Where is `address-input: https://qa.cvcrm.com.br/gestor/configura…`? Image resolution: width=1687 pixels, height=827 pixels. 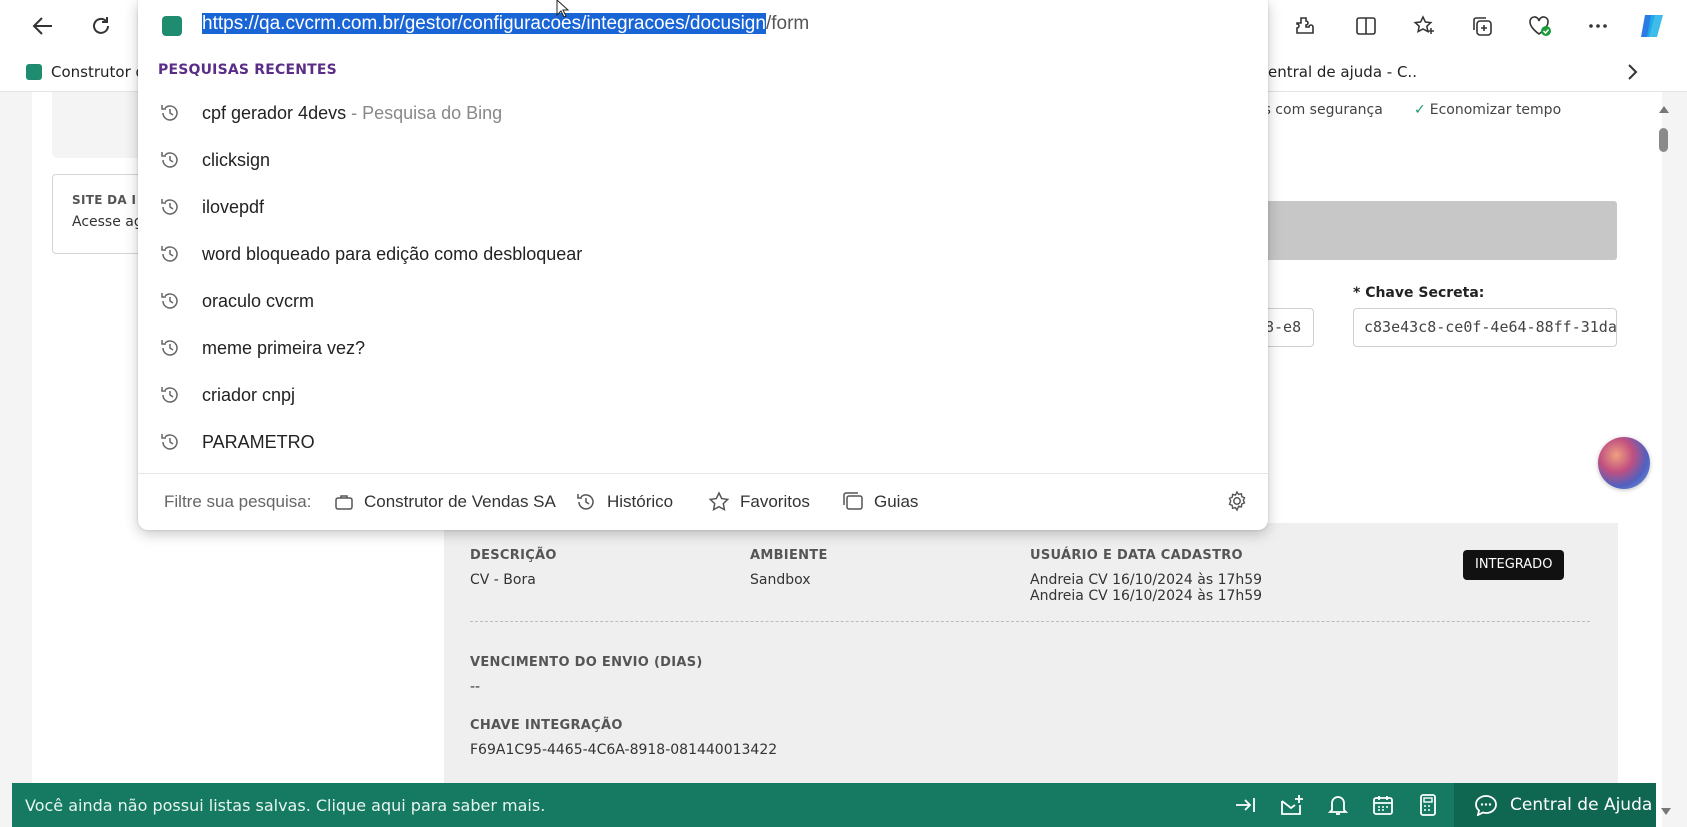 address-input: https://qa.cvcrm.com.br/gestor/configura… is located at coordinates (505, 24).